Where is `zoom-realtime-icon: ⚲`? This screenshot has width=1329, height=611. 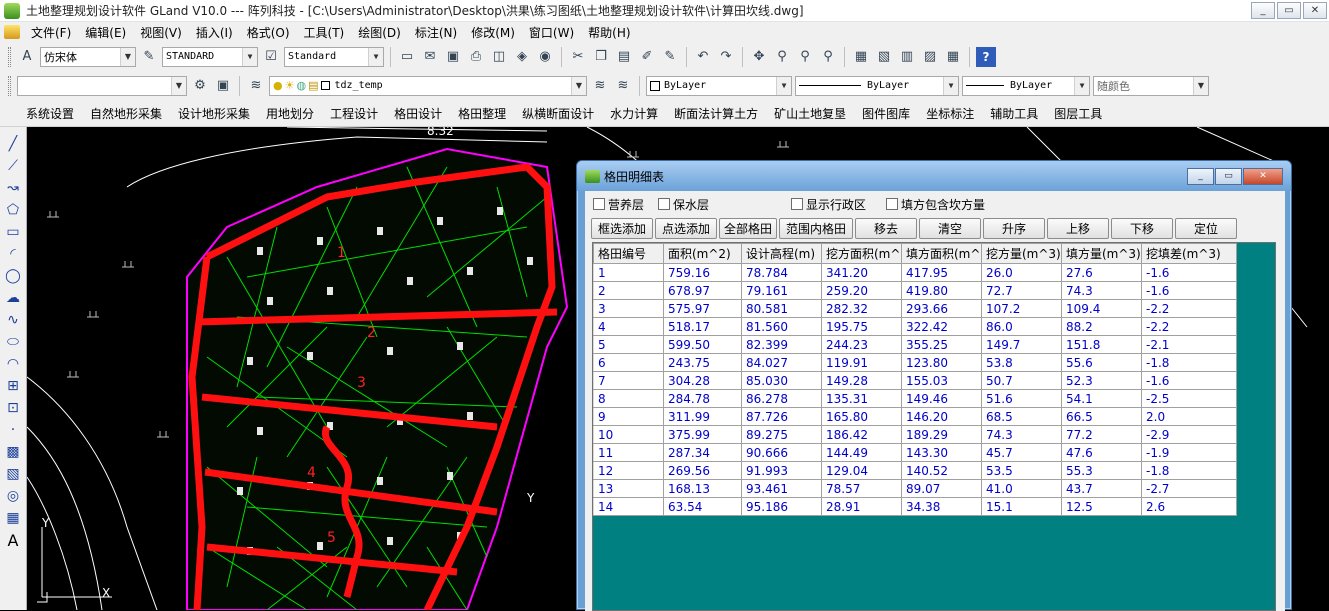
zoom-realtime-icon: ⚲ is located at coordinates (782, 57).